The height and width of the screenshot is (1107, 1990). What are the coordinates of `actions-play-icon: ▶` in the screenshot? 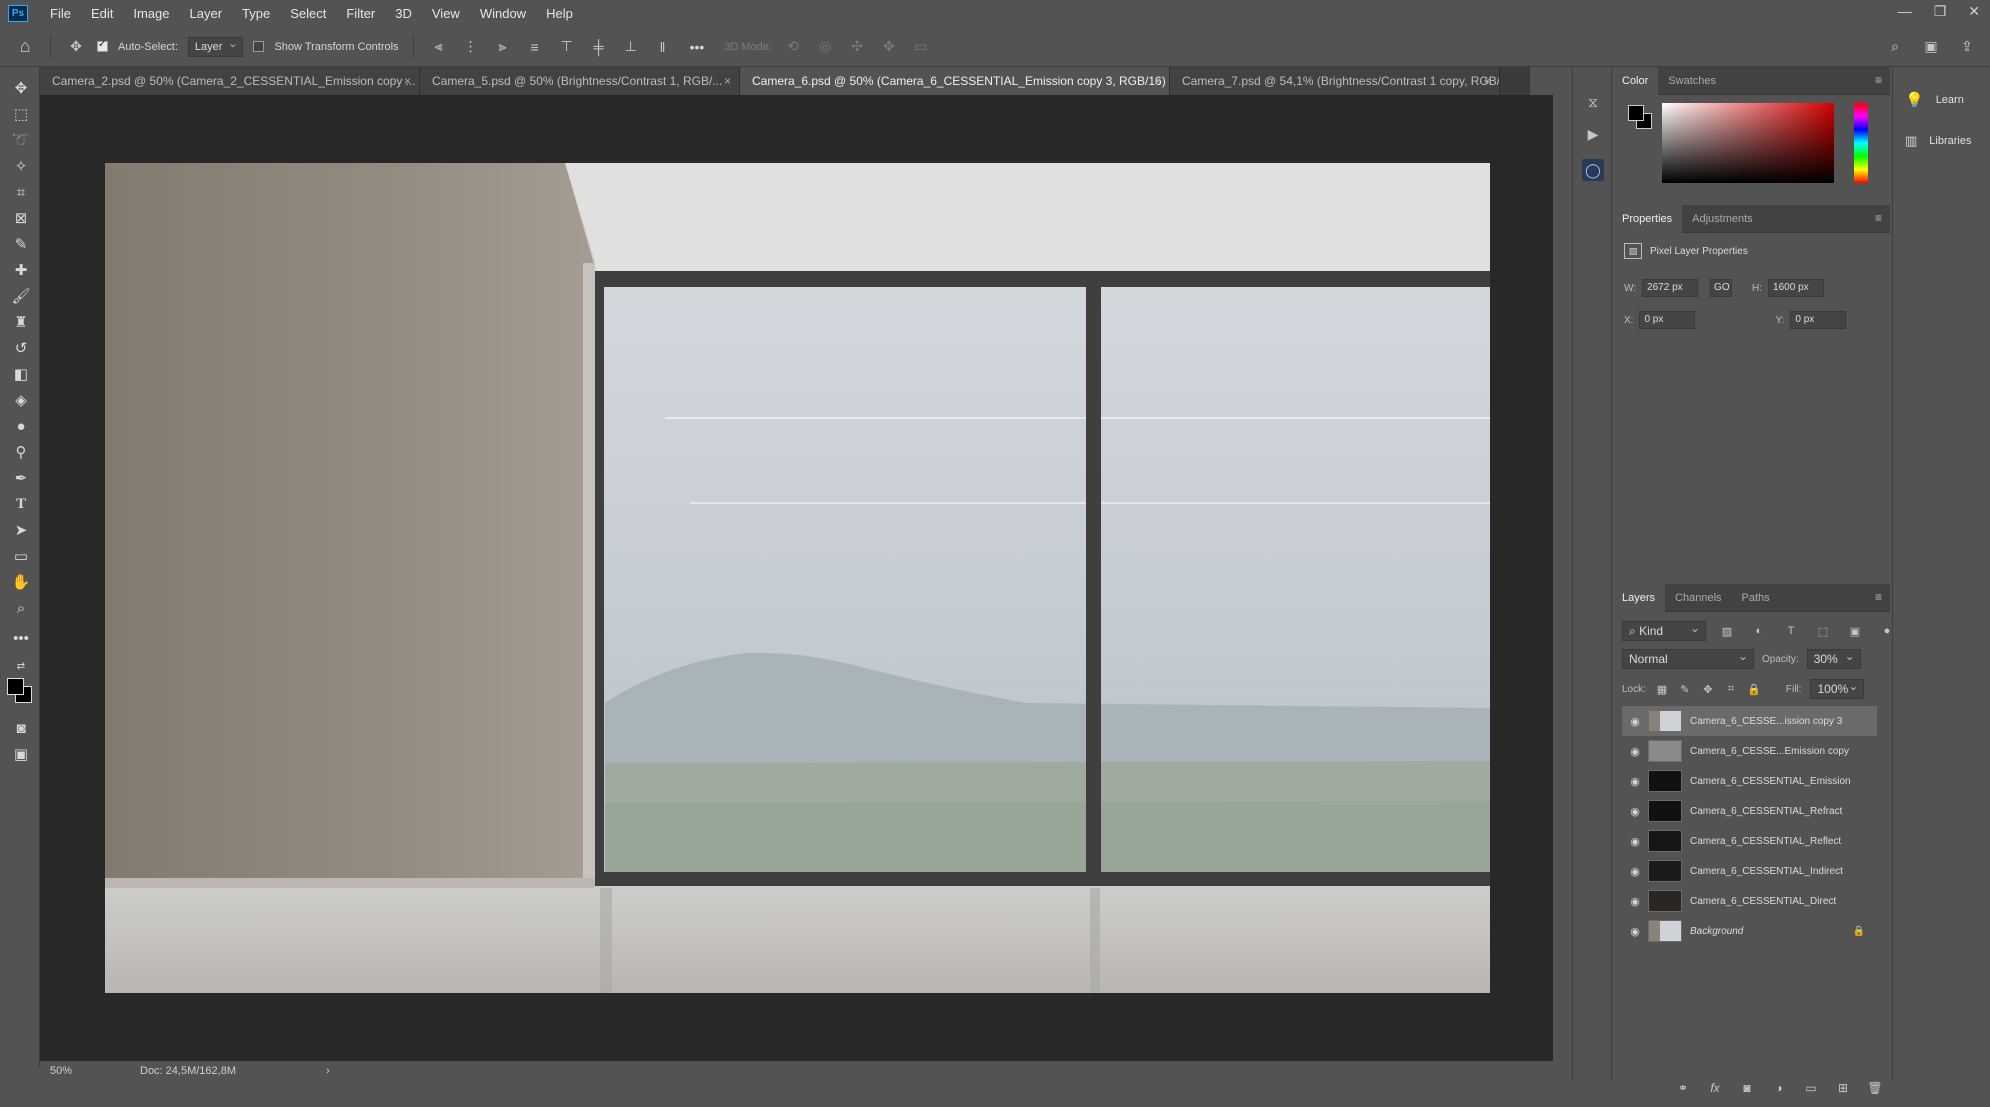 It's located at (1593, 134).